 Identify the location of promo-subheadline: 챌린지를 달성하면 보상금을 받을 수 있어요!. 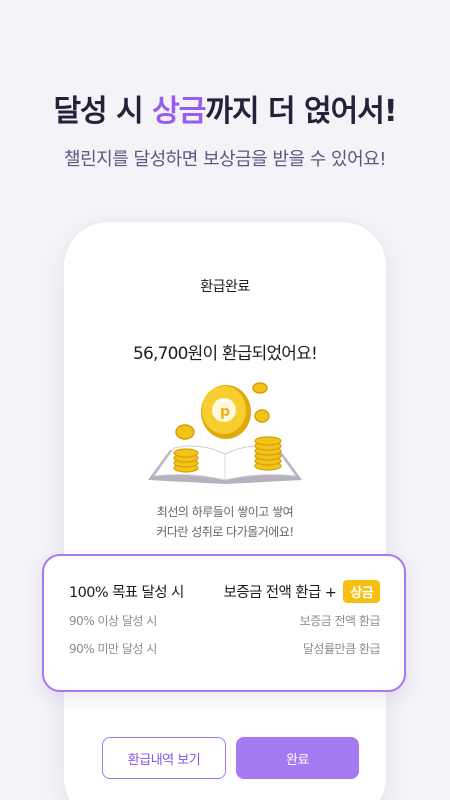
(225, 159).